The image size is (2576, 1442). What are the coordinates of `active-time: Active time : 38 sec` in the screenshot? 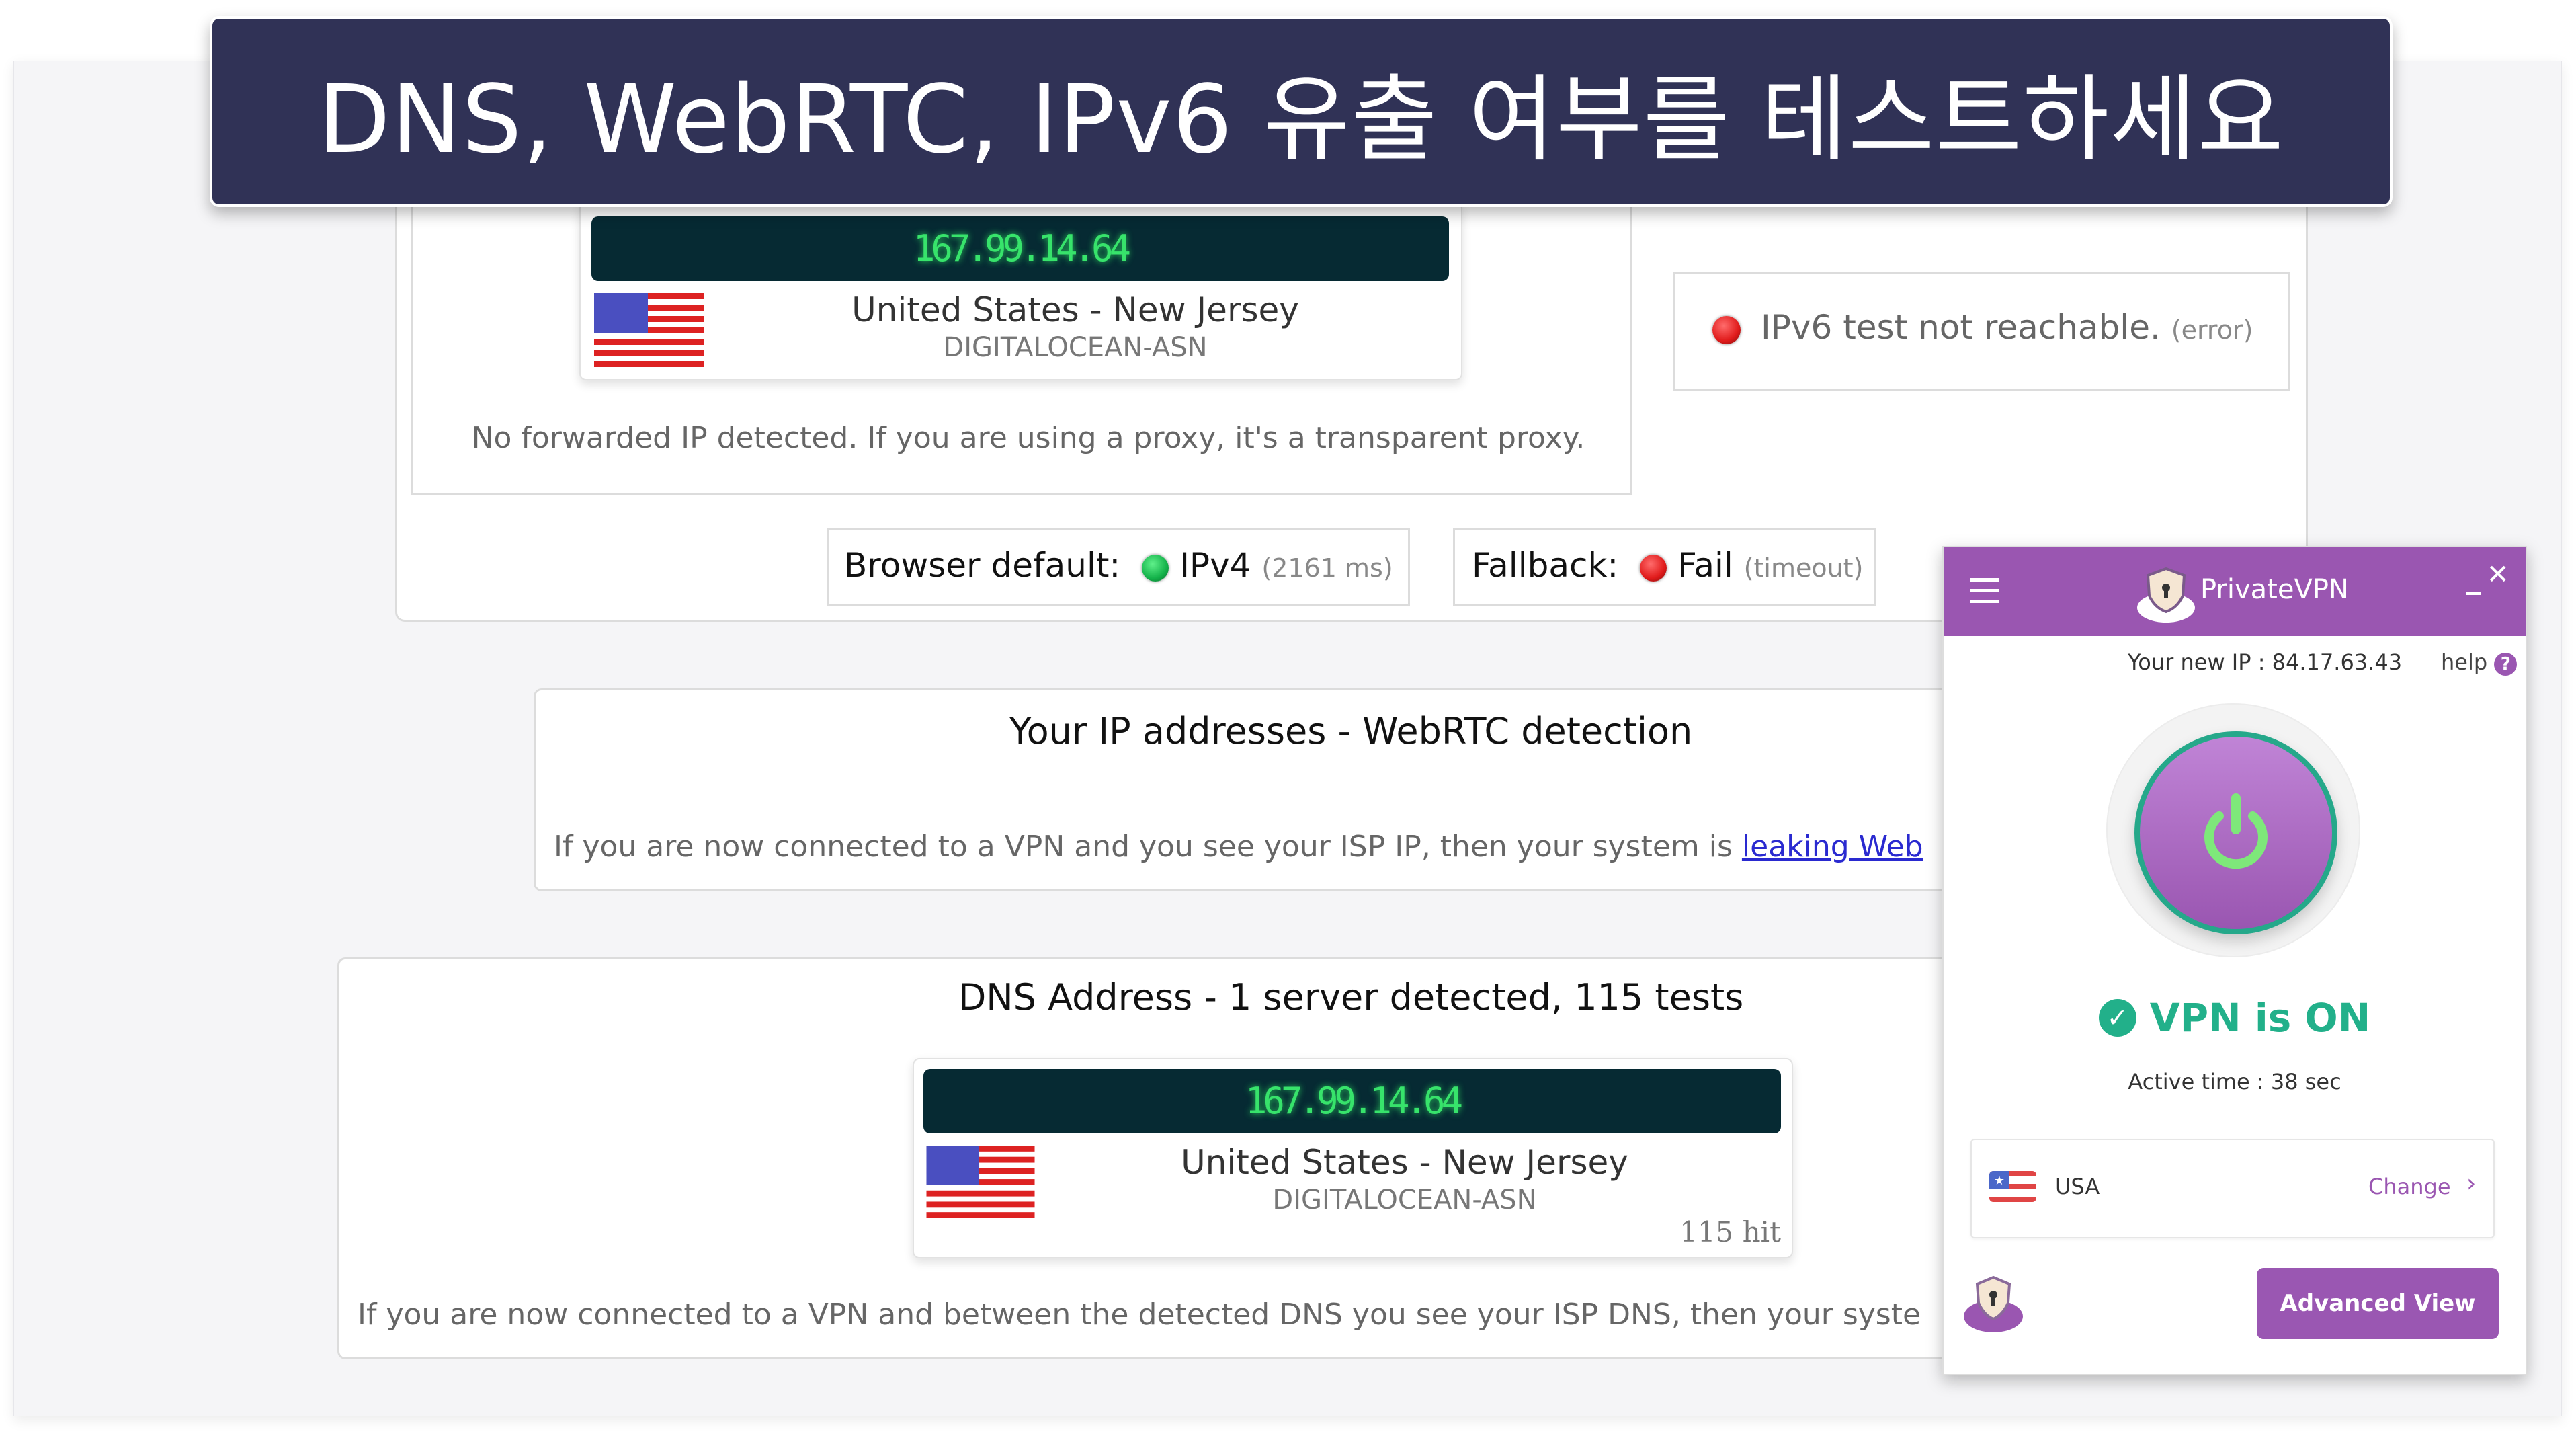 It's located at (2234, 1081).